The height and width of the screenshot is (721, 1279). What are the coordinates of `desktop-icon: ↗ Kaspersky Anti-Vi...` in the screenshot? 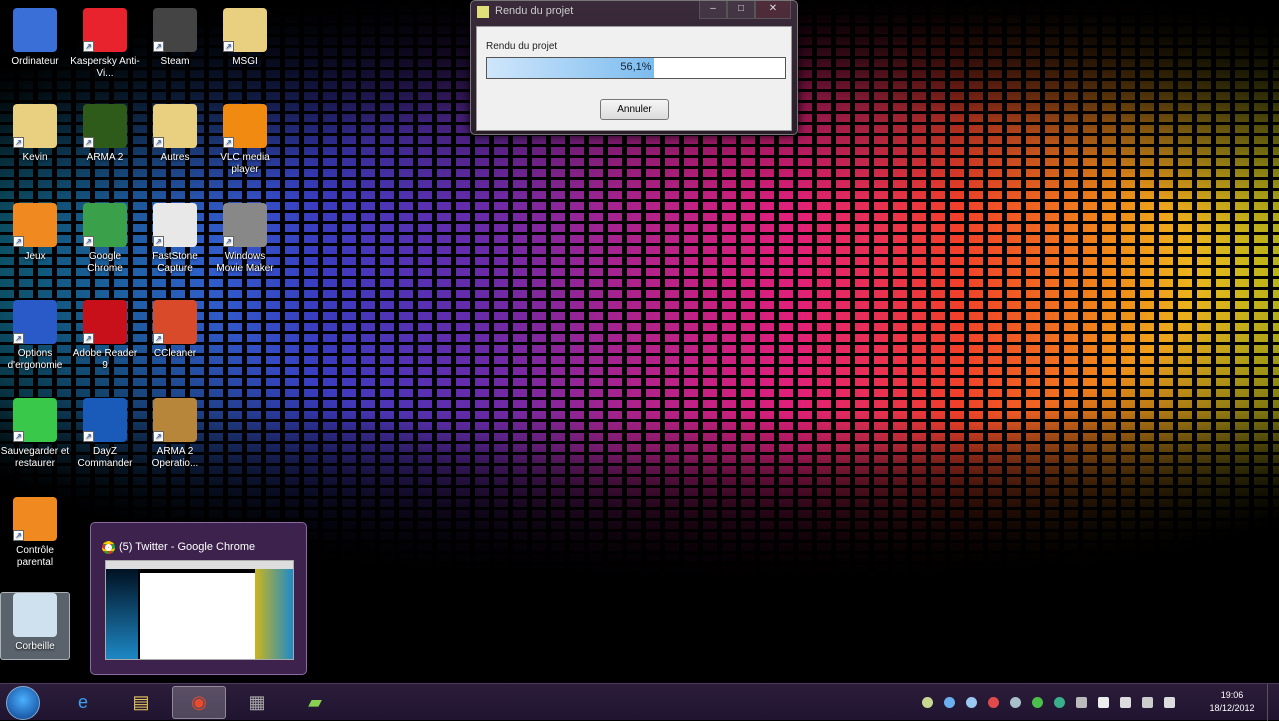 It's located at (105, 44).